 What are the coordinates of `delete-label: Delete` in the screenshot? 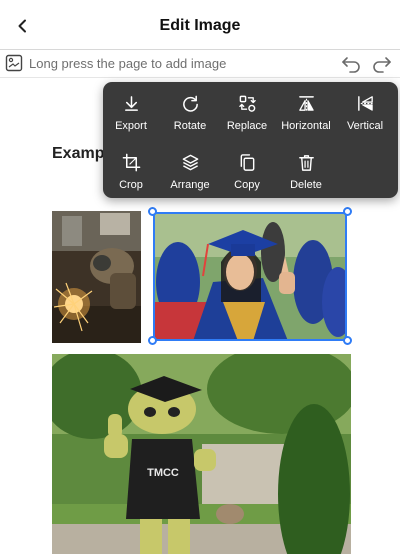 It's located at (306, 185).